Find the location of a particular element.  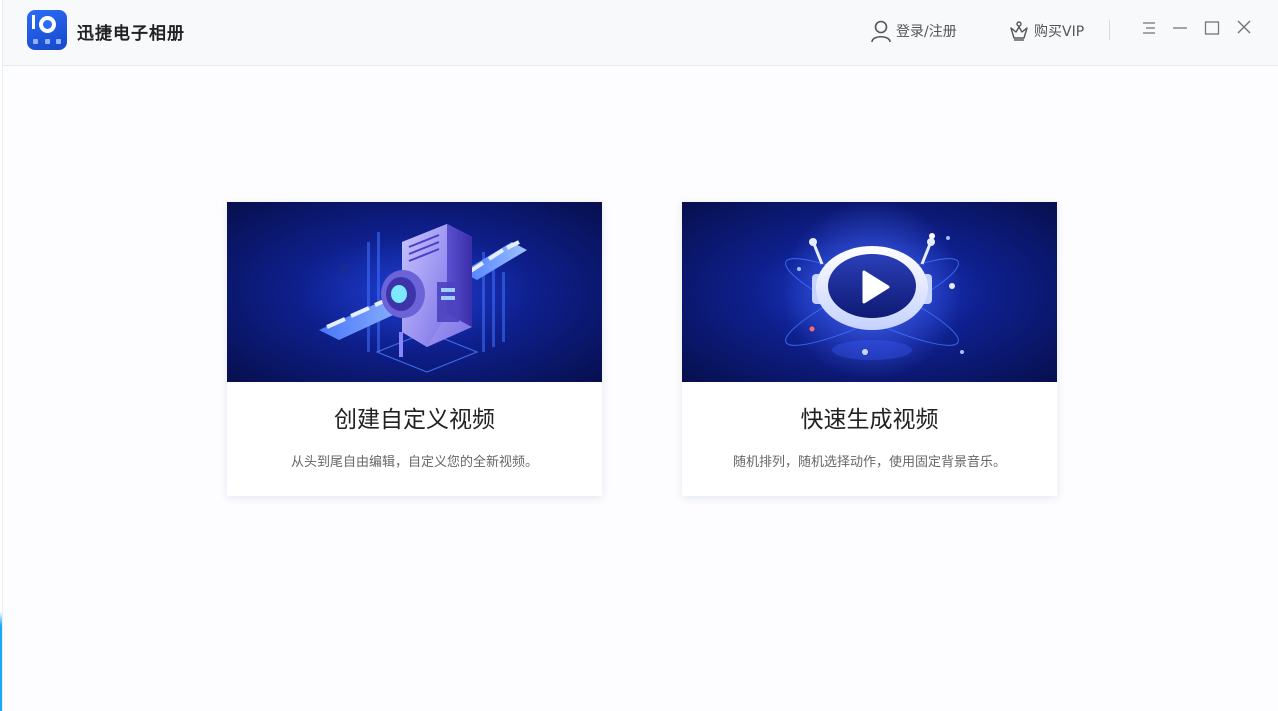

minimize-button is located at coordinates (1180, 29).